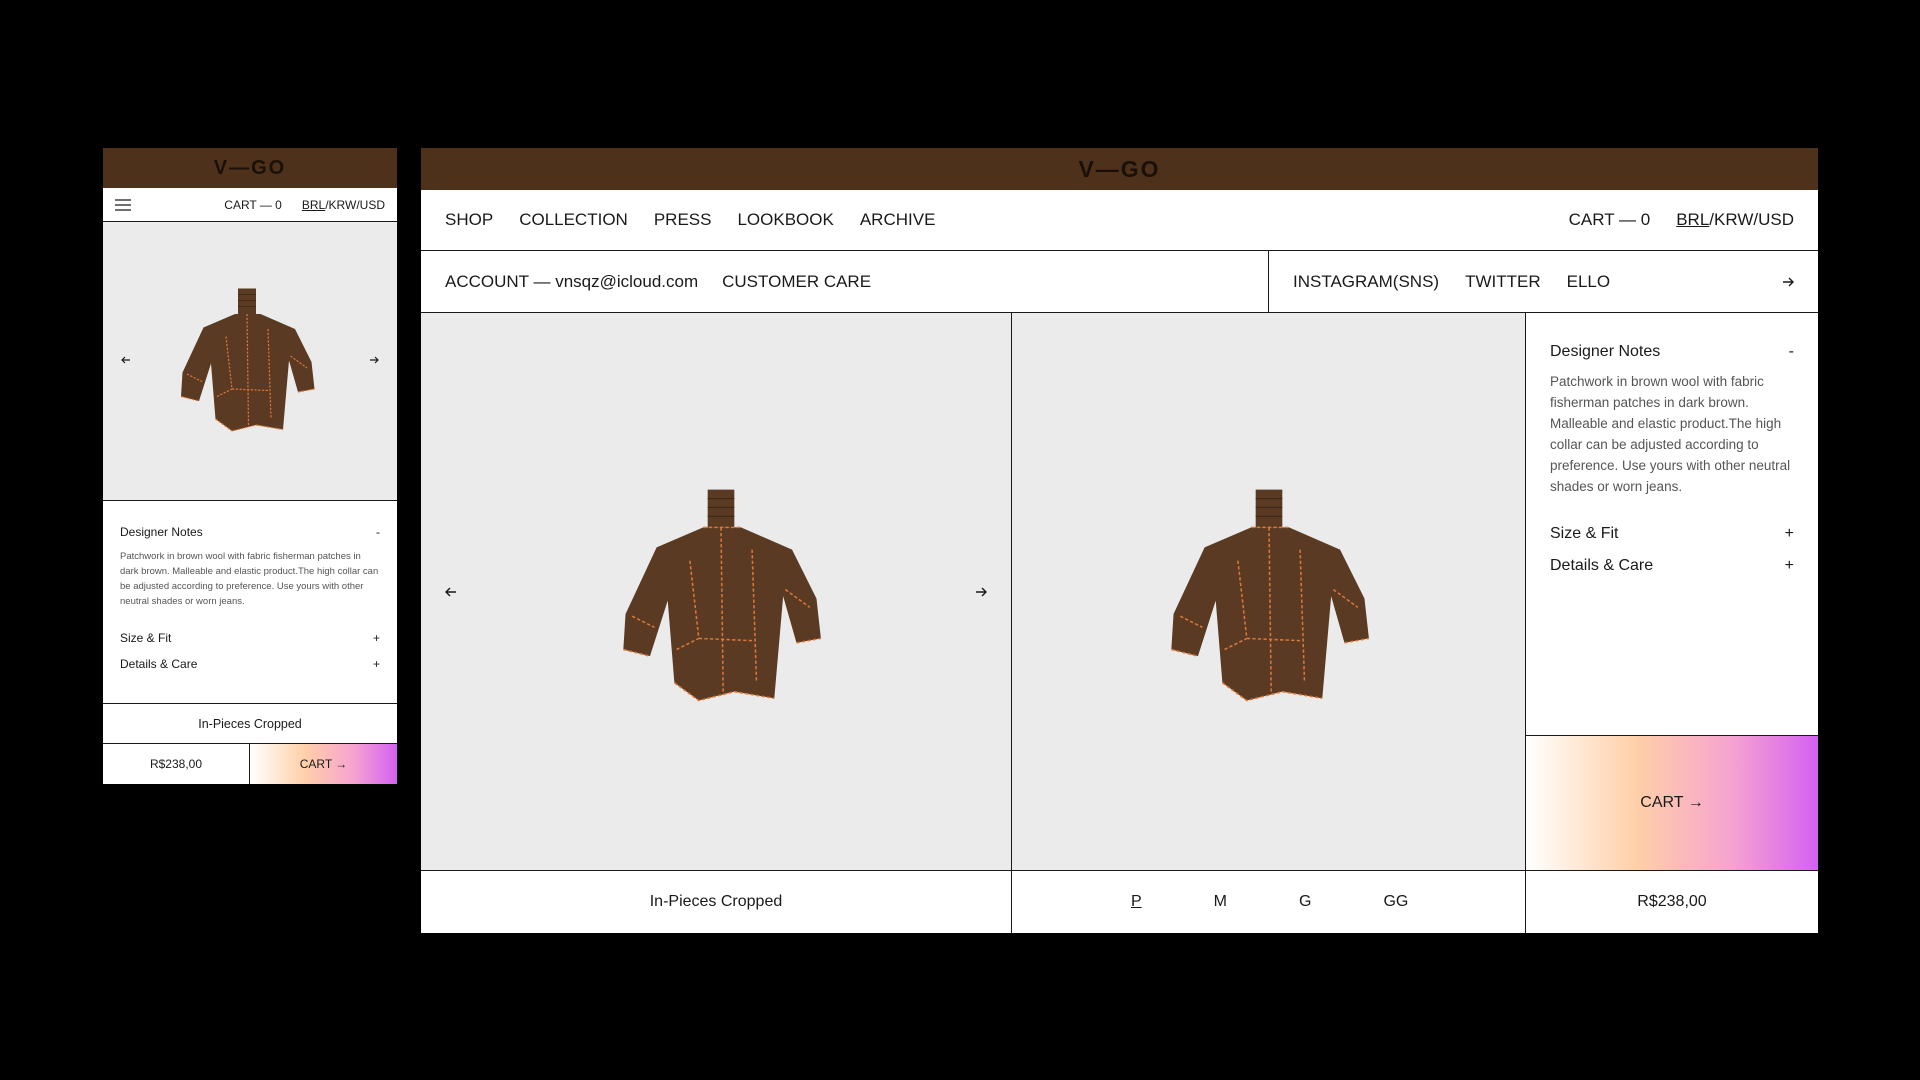  What do you see at coordinates (785, 220) in the screenshot?
I see `nav-lookbook: LOOKBOOK` at bounding box center [785, 220].